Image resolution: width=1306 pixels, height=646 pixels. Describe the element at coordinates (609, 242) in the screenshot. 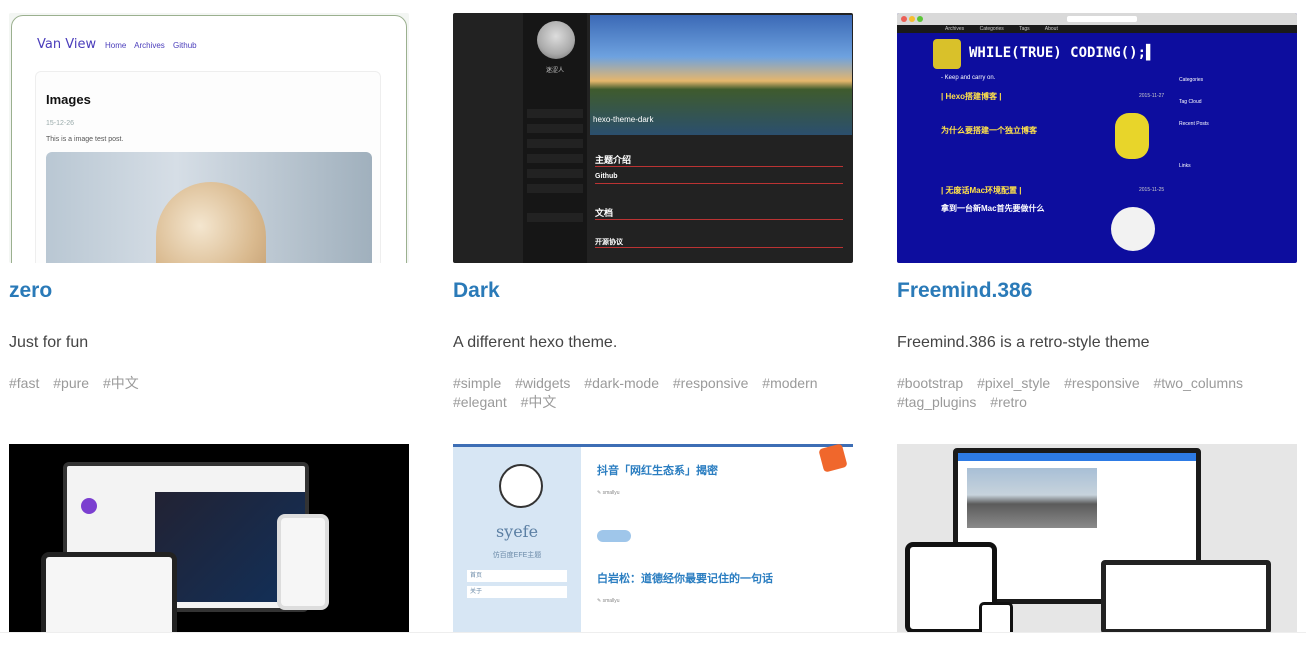

I see `preview-section: 开源协议` at that location.